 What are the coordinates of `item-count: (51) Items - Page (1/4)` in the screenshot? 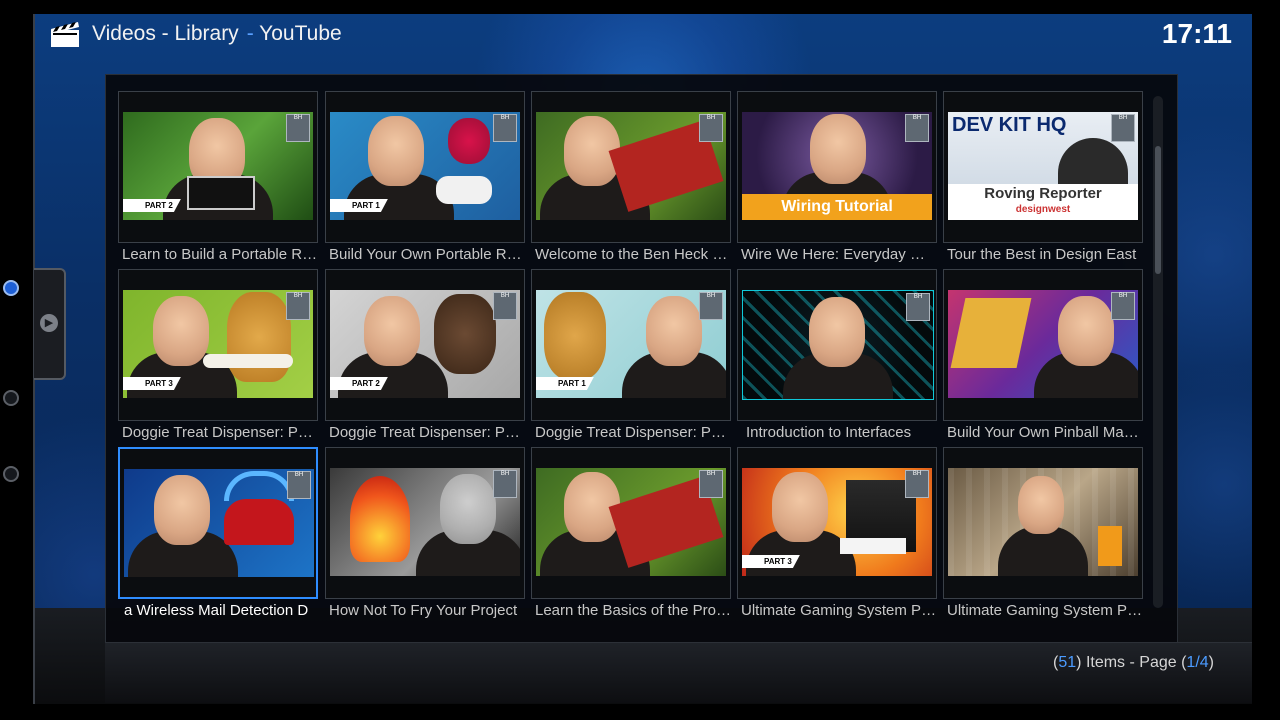 It's located at (1133, 662).